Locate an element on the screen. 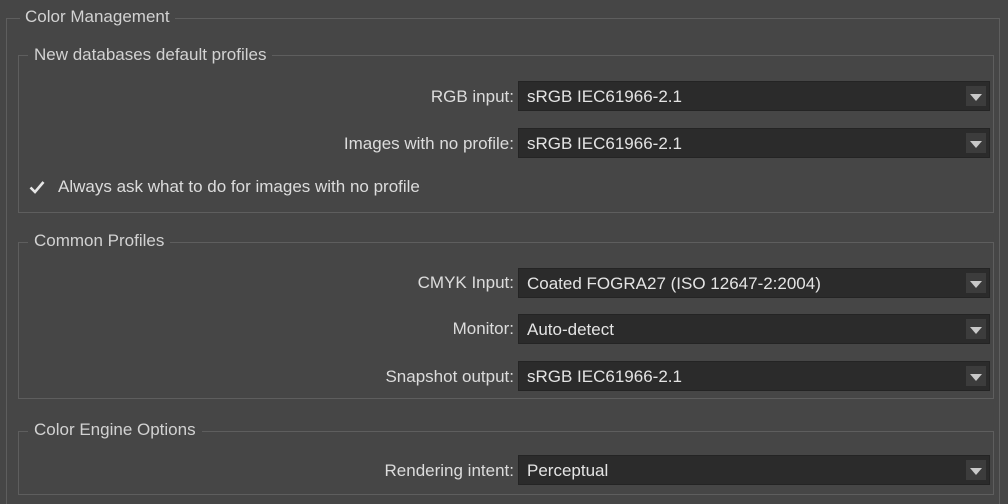 Image resolution: width=1008 pixels, height=504 pixels. common-profiles-group-title: Common Profiles is located at coordinates (99, 241).